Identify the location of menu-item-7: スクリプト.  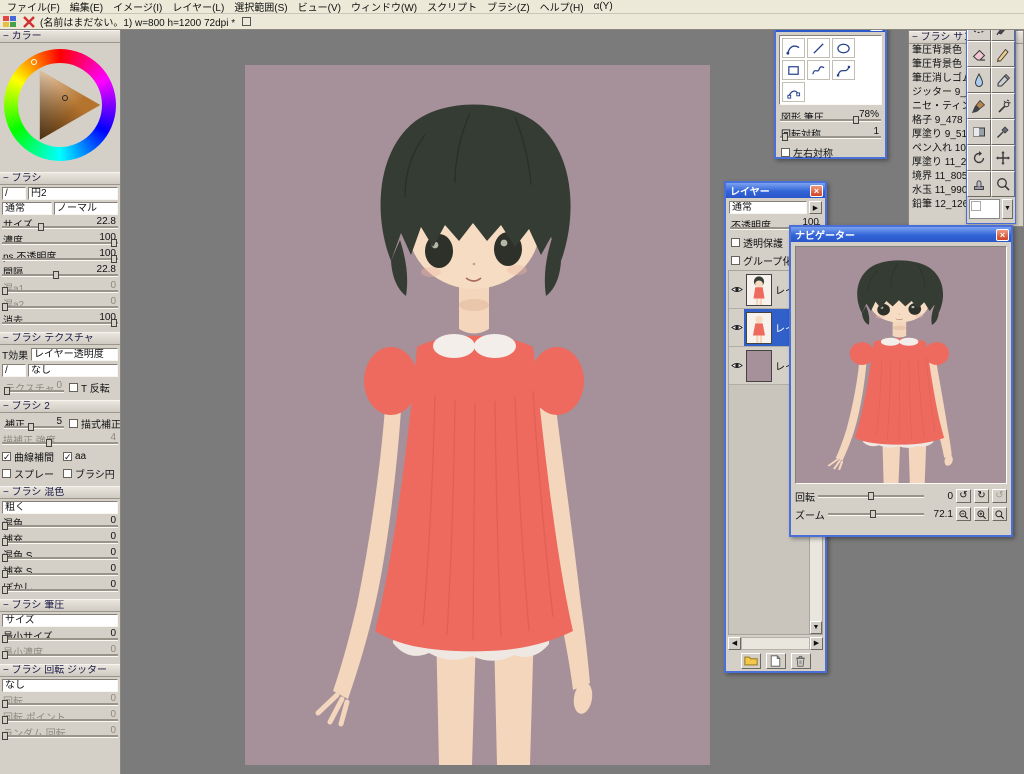
(452, 7).